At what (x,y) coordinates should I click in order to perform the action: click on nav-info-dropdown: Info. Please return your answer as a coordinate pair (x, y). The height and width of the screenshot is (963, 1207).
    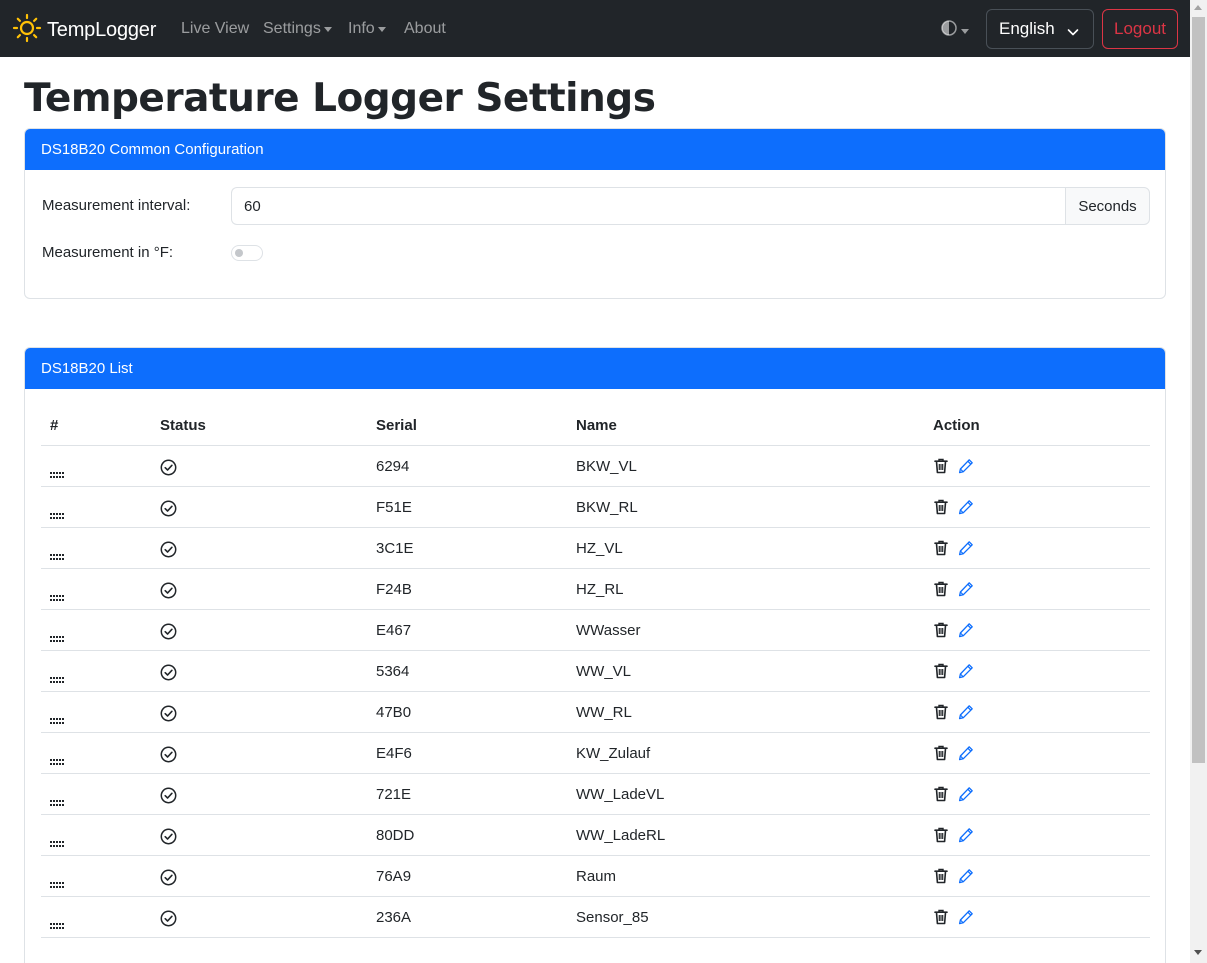
    Looking at the image, I should click on (367, 29).